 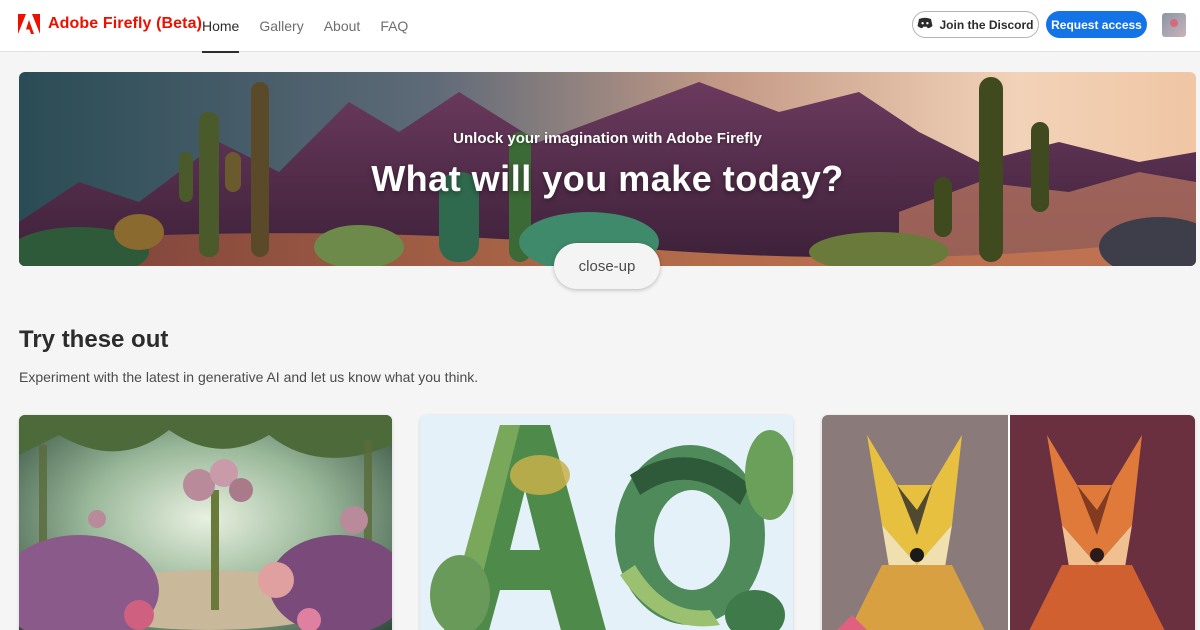 What do you see at coordinates (607, 266) in the screenshot?
I see `prompt-chip: close-up` at bounding box center [607, 266].